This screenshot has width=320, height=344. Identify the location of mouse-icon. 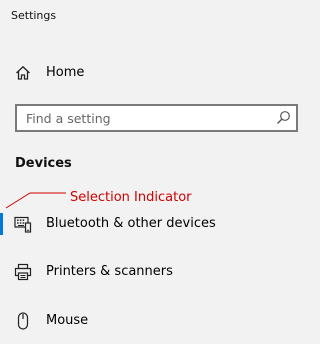
(23, 321).